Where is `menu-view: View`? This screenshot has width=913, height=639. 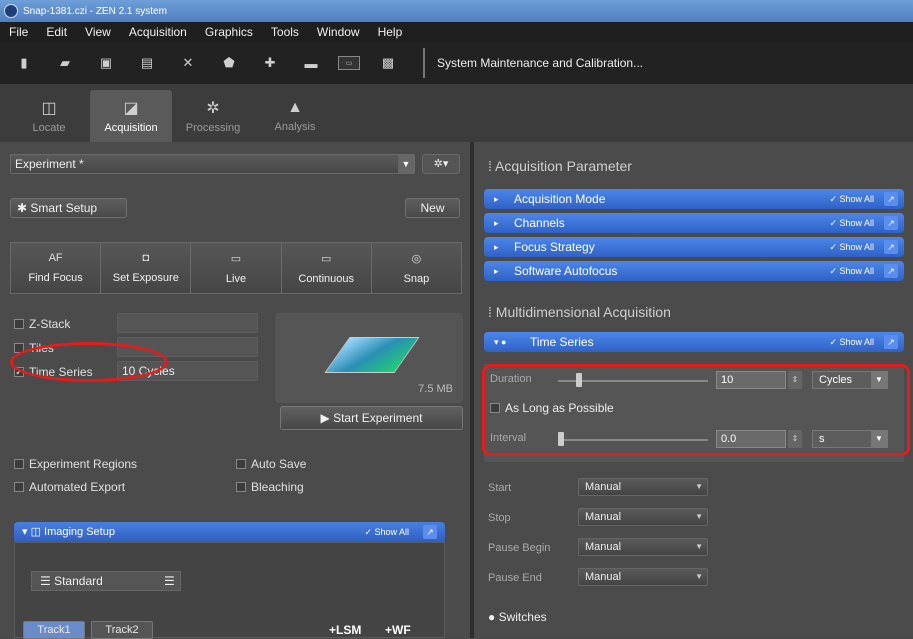 menu-view: View is located at coordinates (98, 32).